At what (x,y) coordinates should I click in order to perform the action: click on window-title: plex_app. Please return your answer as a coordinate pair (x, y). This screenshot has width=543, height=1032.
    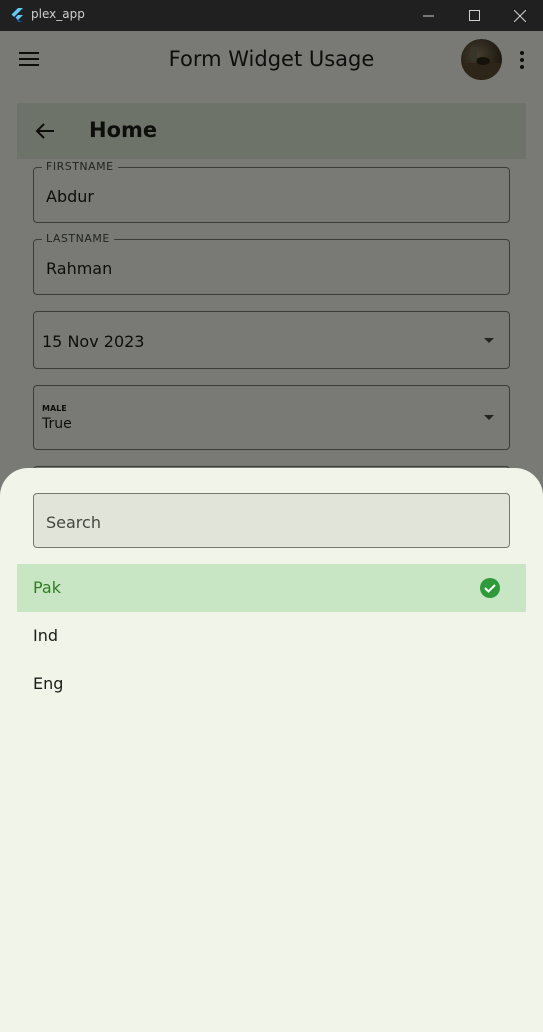
    Looking at the image, I should click on (58, 14).